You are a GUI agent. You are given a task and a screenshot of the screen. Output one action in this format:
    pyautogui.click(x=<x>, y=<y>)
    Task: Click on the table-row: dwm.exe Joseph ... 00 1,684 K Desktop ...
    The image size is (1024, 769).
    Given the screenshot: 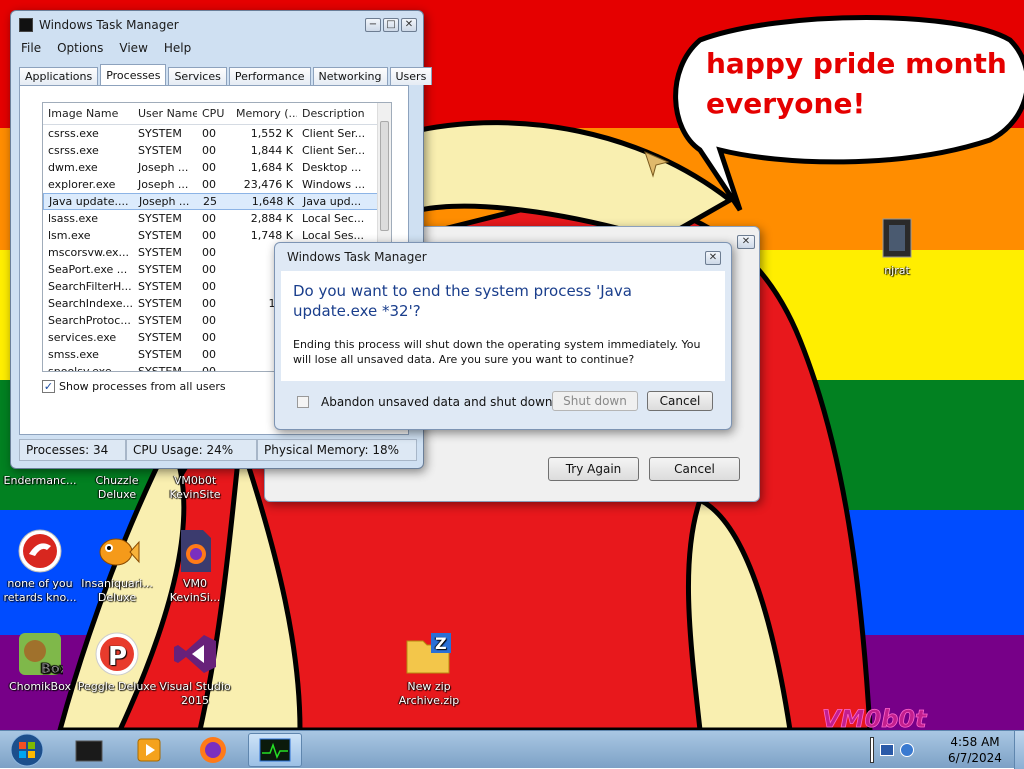 What is the action you would take?
    pyautogui.click(x=217, y=167)
    